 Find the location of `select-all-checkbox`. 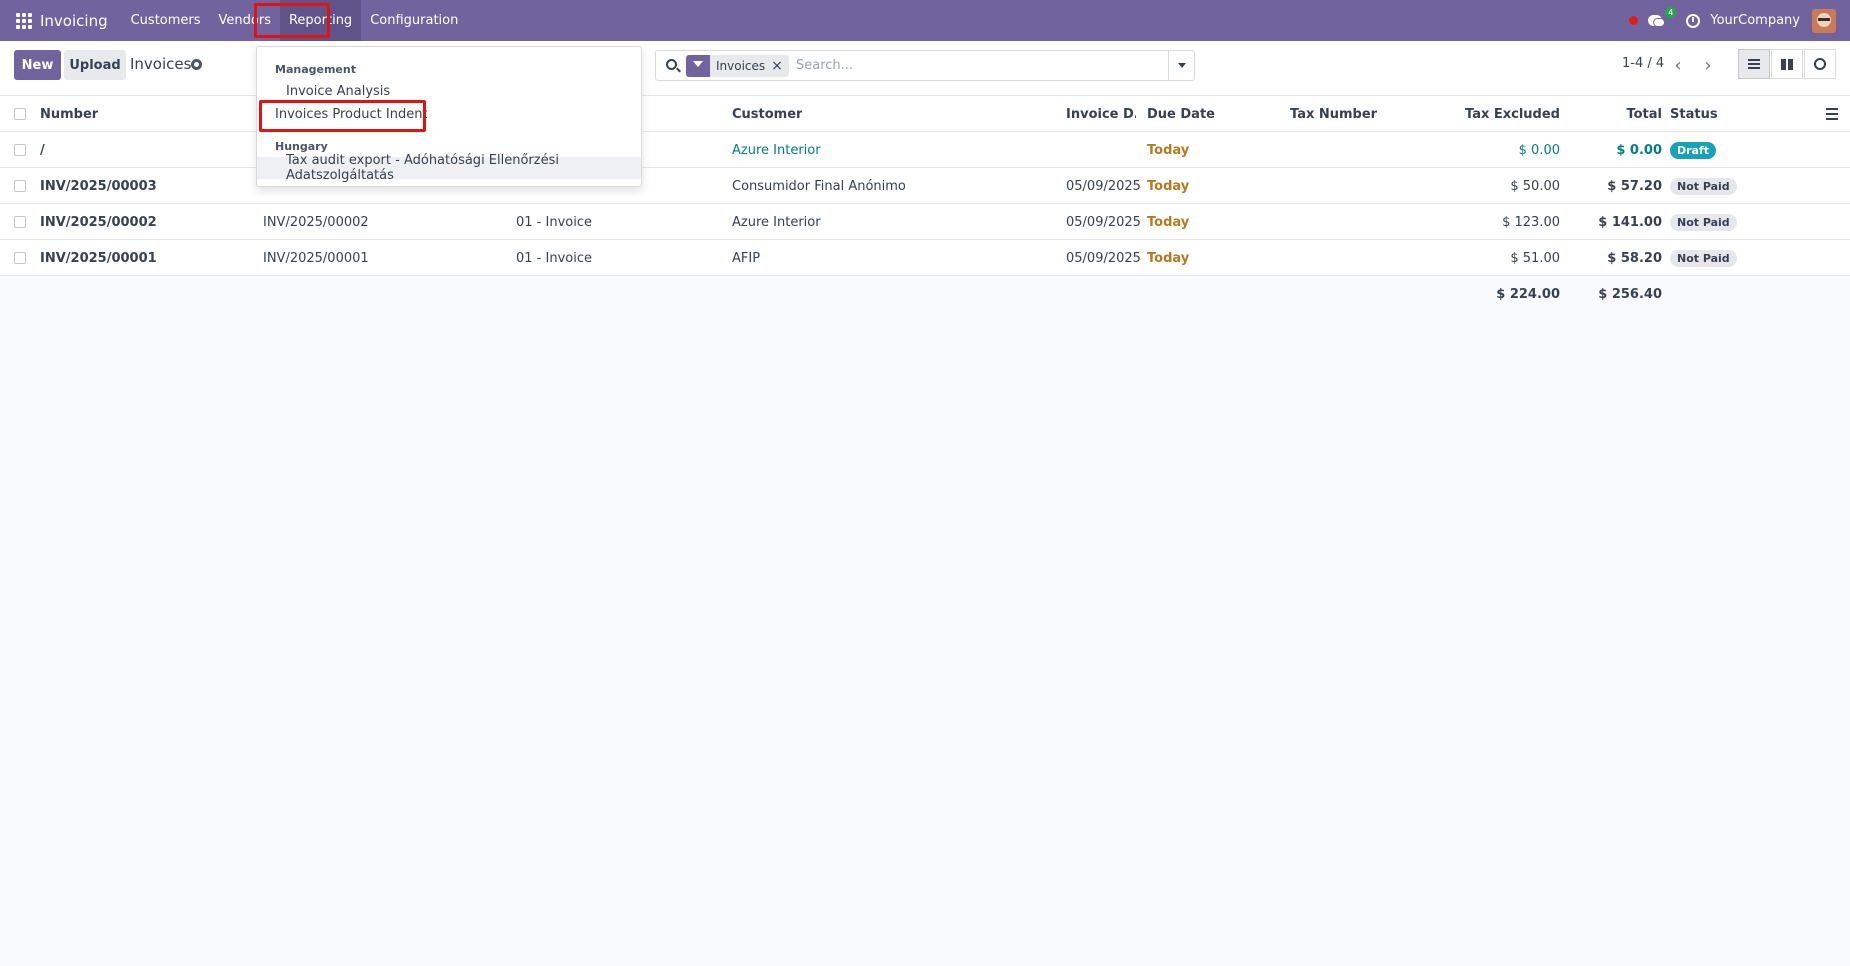

select-all-checkbox is located at coordinates (20, 114).